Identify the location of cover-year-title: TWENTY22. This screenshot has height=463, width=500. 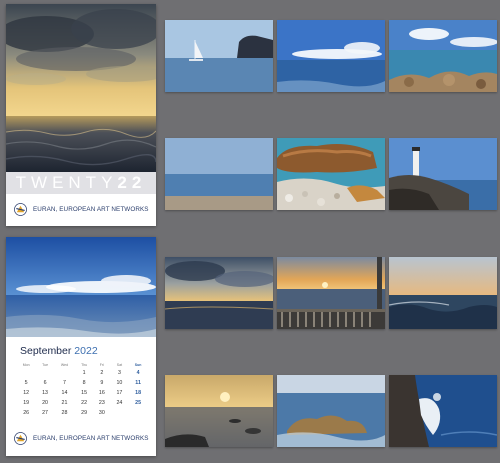
(81, 183).